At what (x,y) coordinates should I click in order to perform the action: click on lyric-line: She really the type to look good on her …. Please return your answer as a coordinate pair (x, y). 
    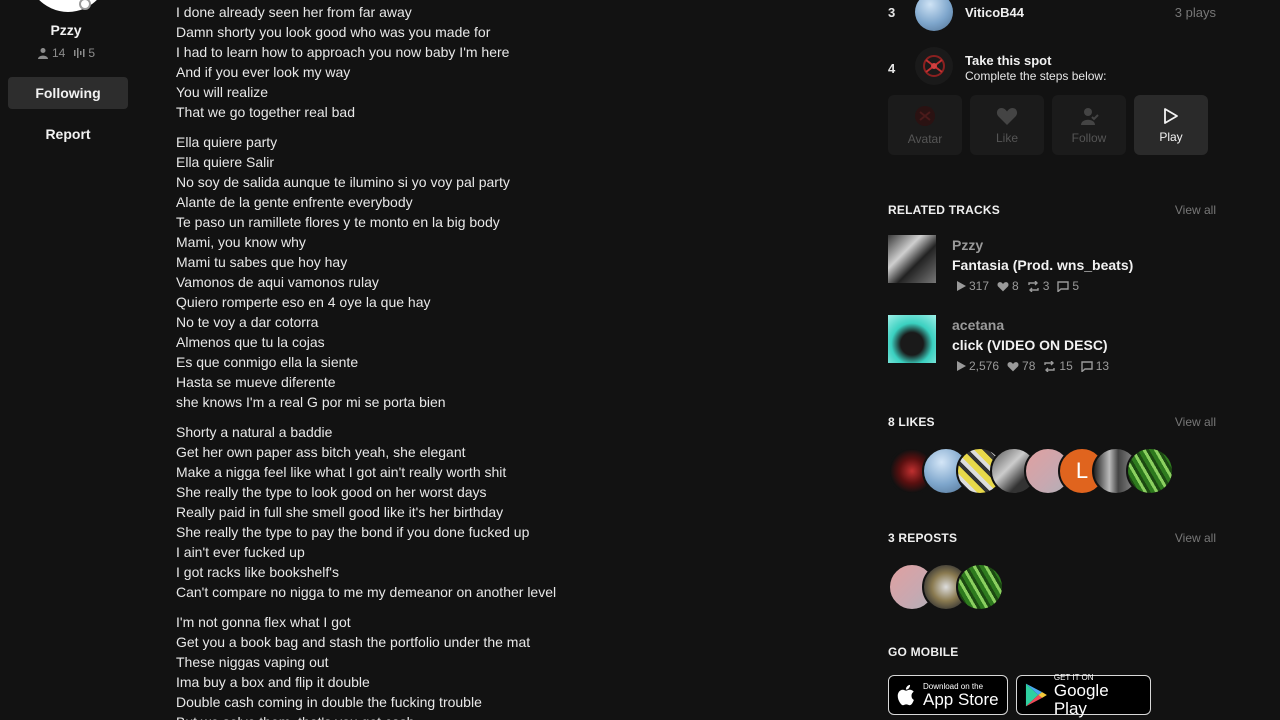
    Looking at the image, I should click on (331, 492).